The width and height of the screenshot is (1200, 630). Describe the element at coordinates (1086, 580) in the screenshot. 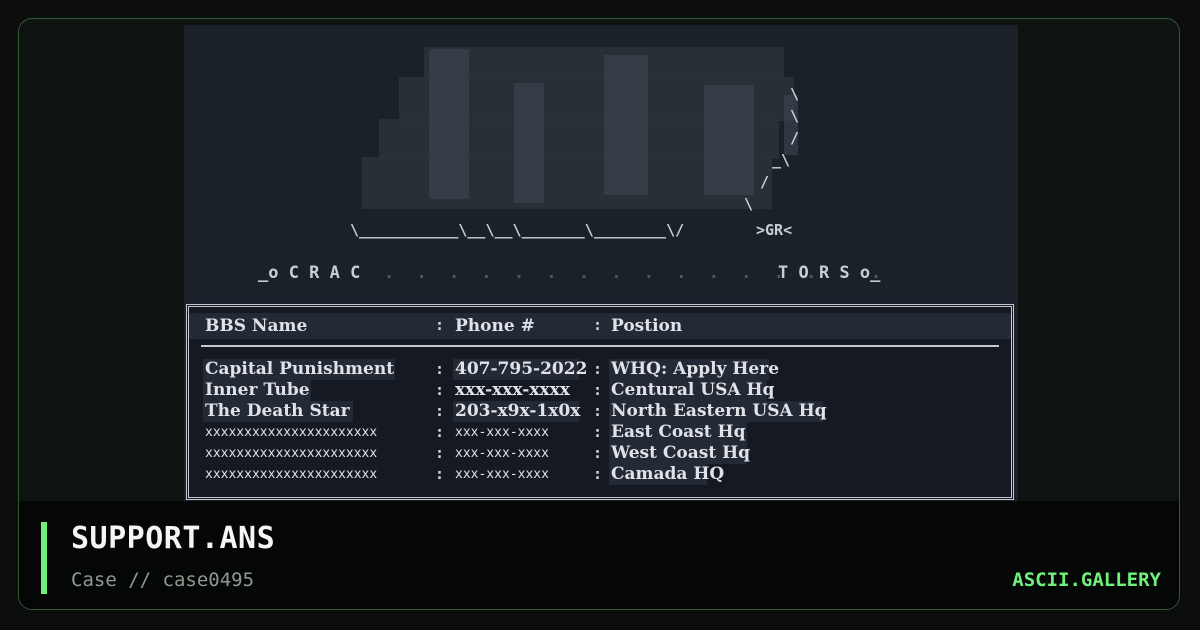

I see `site-brand: ASCII.GALLERY` at that location.